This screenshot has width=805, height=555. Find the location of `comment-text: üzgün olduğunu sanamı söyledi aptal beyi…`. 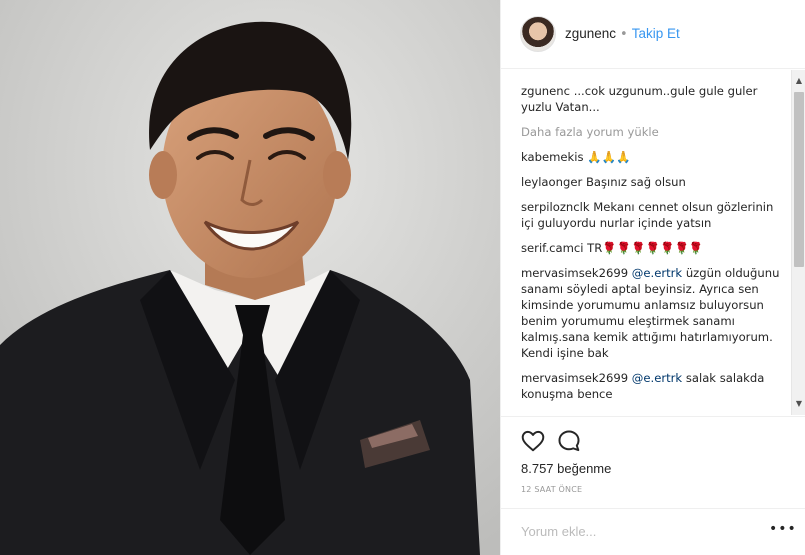

comment-text: üzgün olduğunu sanamı söyledi aptal beyi… is located at coordinates (650, 313).